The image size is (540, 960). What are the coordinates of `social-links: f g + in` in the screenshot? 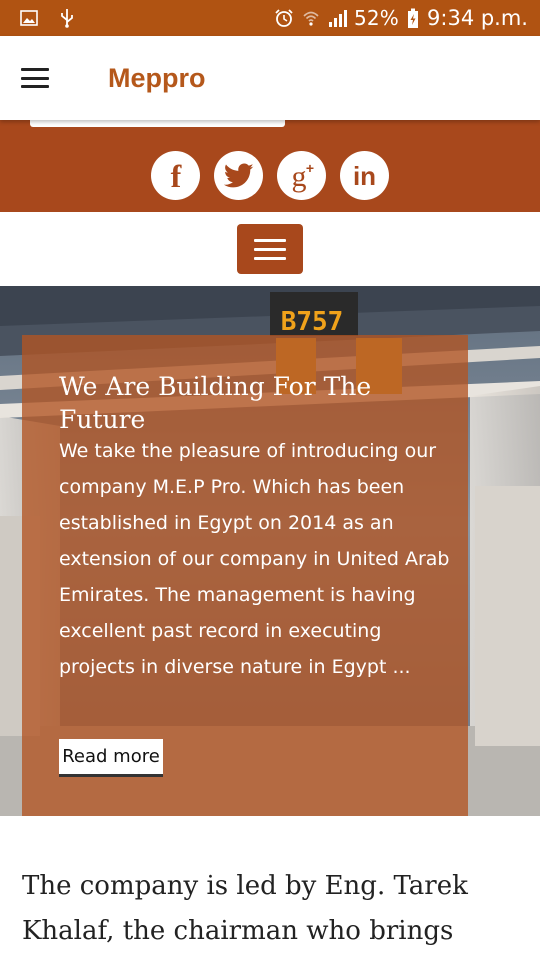 It's located at (277, 175).